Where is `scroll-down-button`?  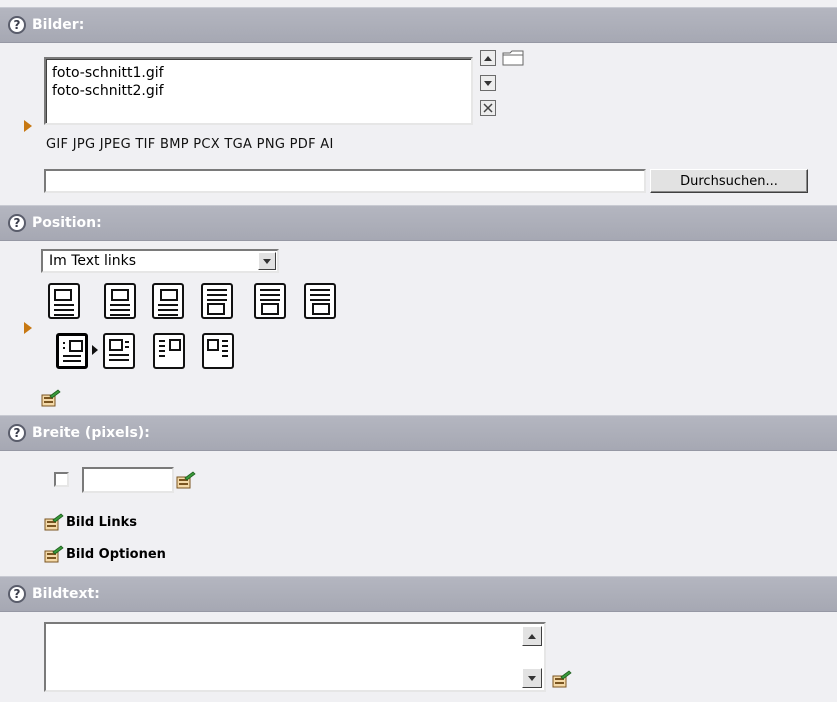
scroll-down-button is located at coordinates (532, 678).